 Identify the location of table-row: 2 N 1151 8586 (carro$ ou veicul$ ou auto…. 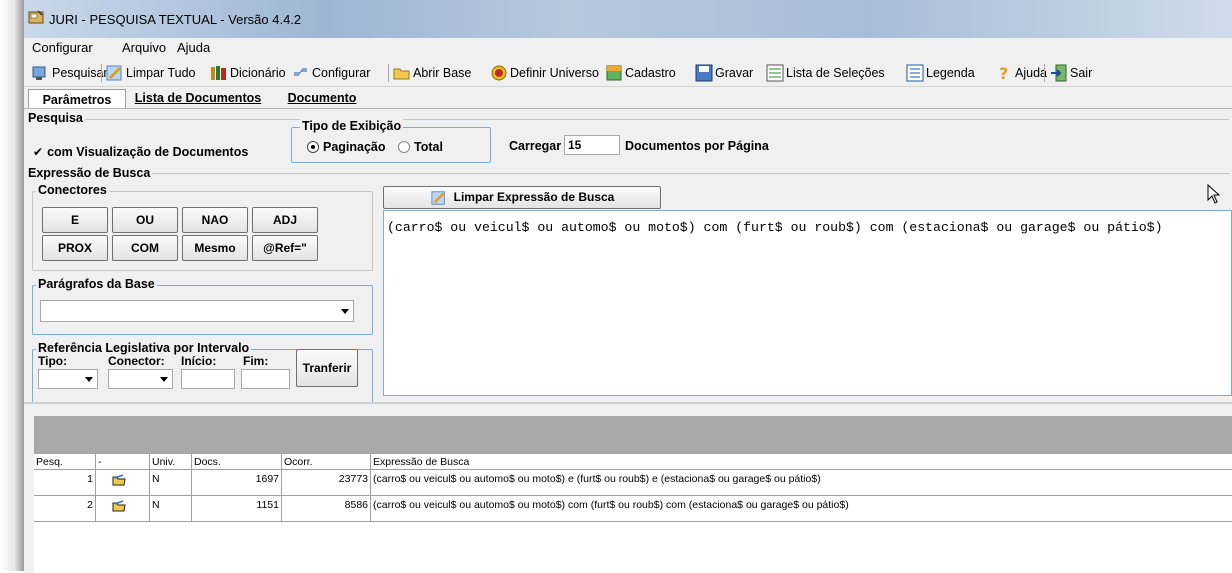
(633, 509).